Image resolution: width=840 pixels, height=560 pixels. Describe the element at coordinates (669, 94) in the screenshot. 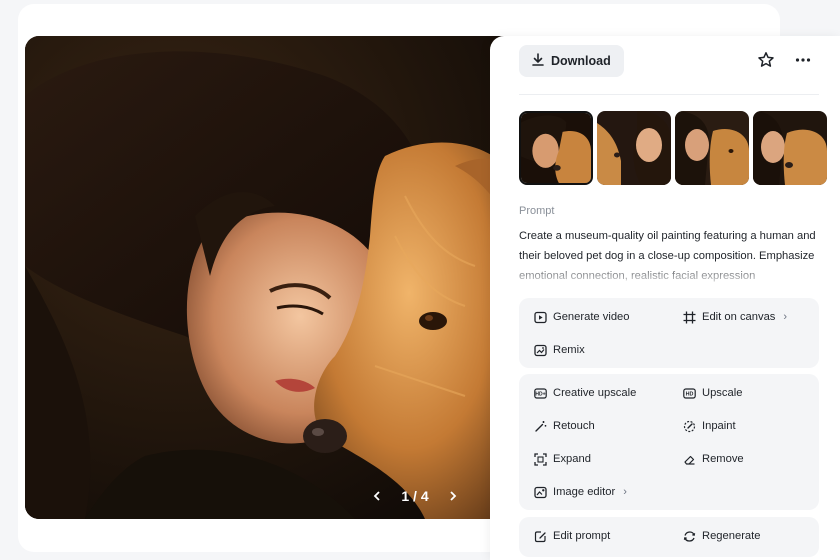

I see `divider` at that location.